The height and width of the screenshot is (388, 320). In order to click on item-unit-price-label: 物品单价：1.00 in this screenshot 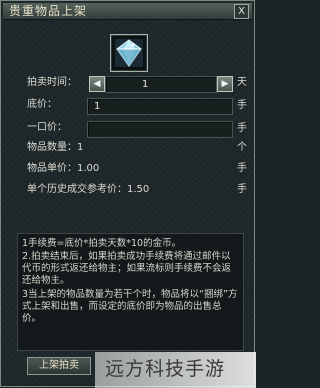, I will do `click(63, 168)`.